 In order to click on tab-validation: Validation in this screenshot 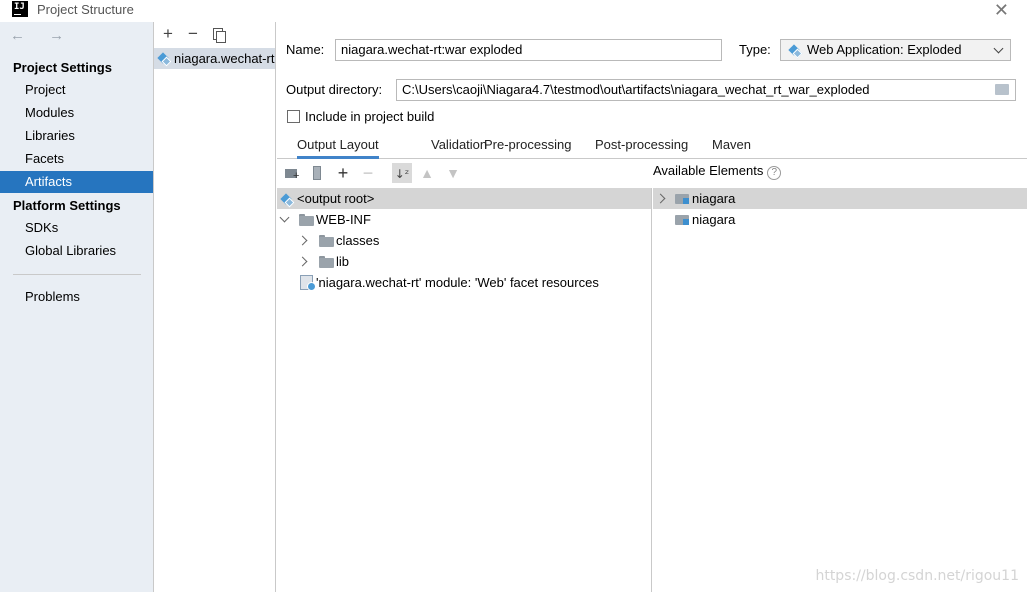, I will do `click(459, 148)`.